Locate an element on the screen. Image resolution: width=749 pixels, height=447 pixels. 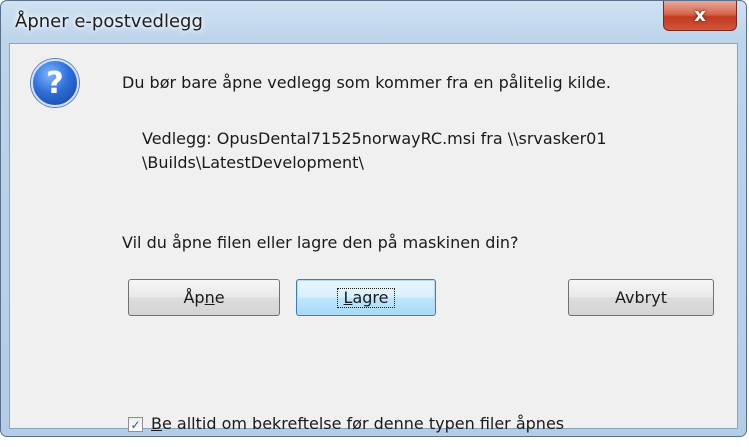
close-button: x is located at coordinates (700, 16).